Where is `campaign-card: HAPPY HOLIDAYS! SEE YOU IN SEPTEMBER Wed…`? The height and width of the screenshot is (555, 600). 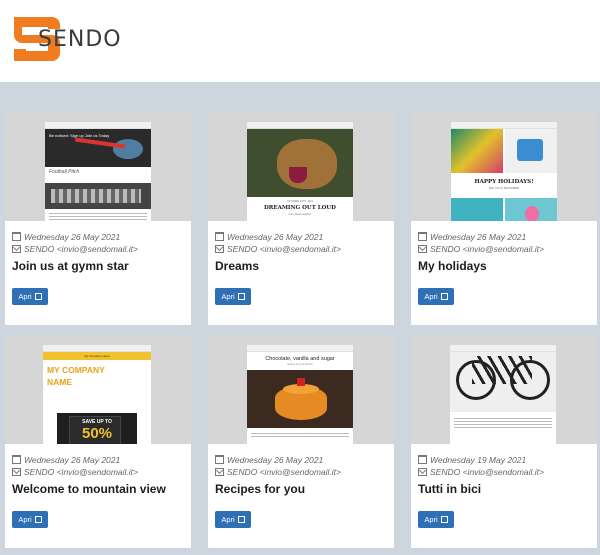 campaign-card: HAPPY HOLIDAYS! SEE YOU IN SEPTEMBER Wed… is located at coordinates (504, 219).